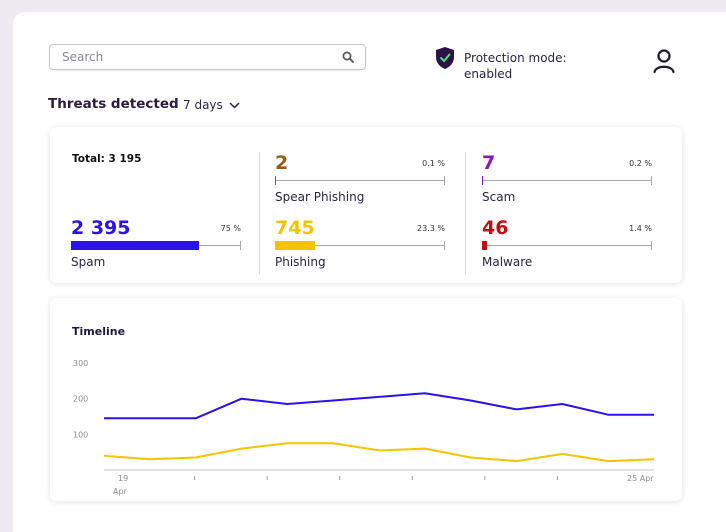 This screenshot has height=532, width=726. Describe the element at coordinates (320, 197) in the screenshot. I see `stat-label: Spear Phishing` at that location.